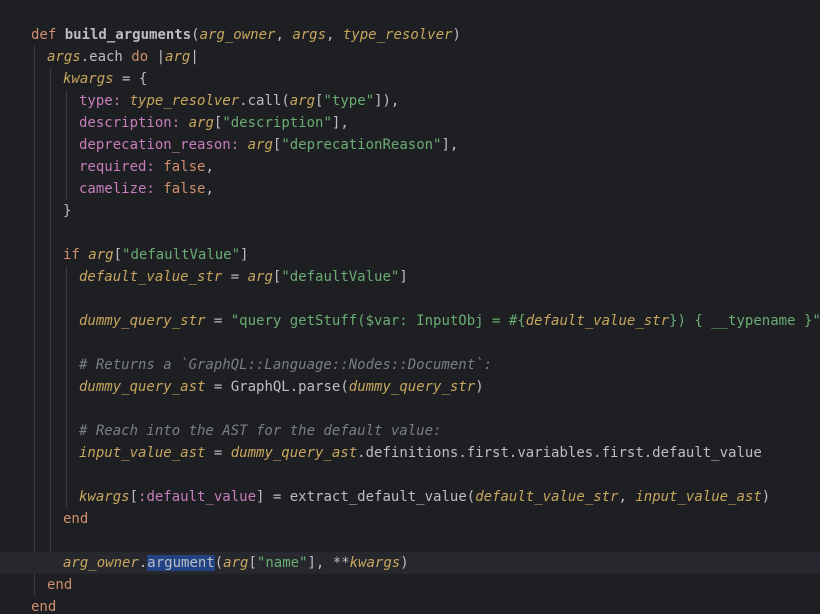 The height and width of the screenshot is (614, 820). What do you see at coordinates (294, 453) in the screenshot?
I see `code-token: dummy_query_ast` at bounding box center [294, 453].